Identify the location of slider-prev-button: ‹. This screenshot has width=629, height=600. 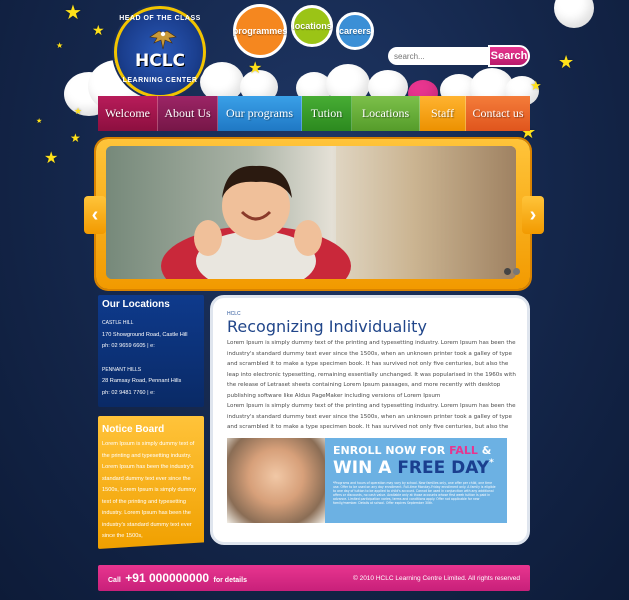
(95, 215).